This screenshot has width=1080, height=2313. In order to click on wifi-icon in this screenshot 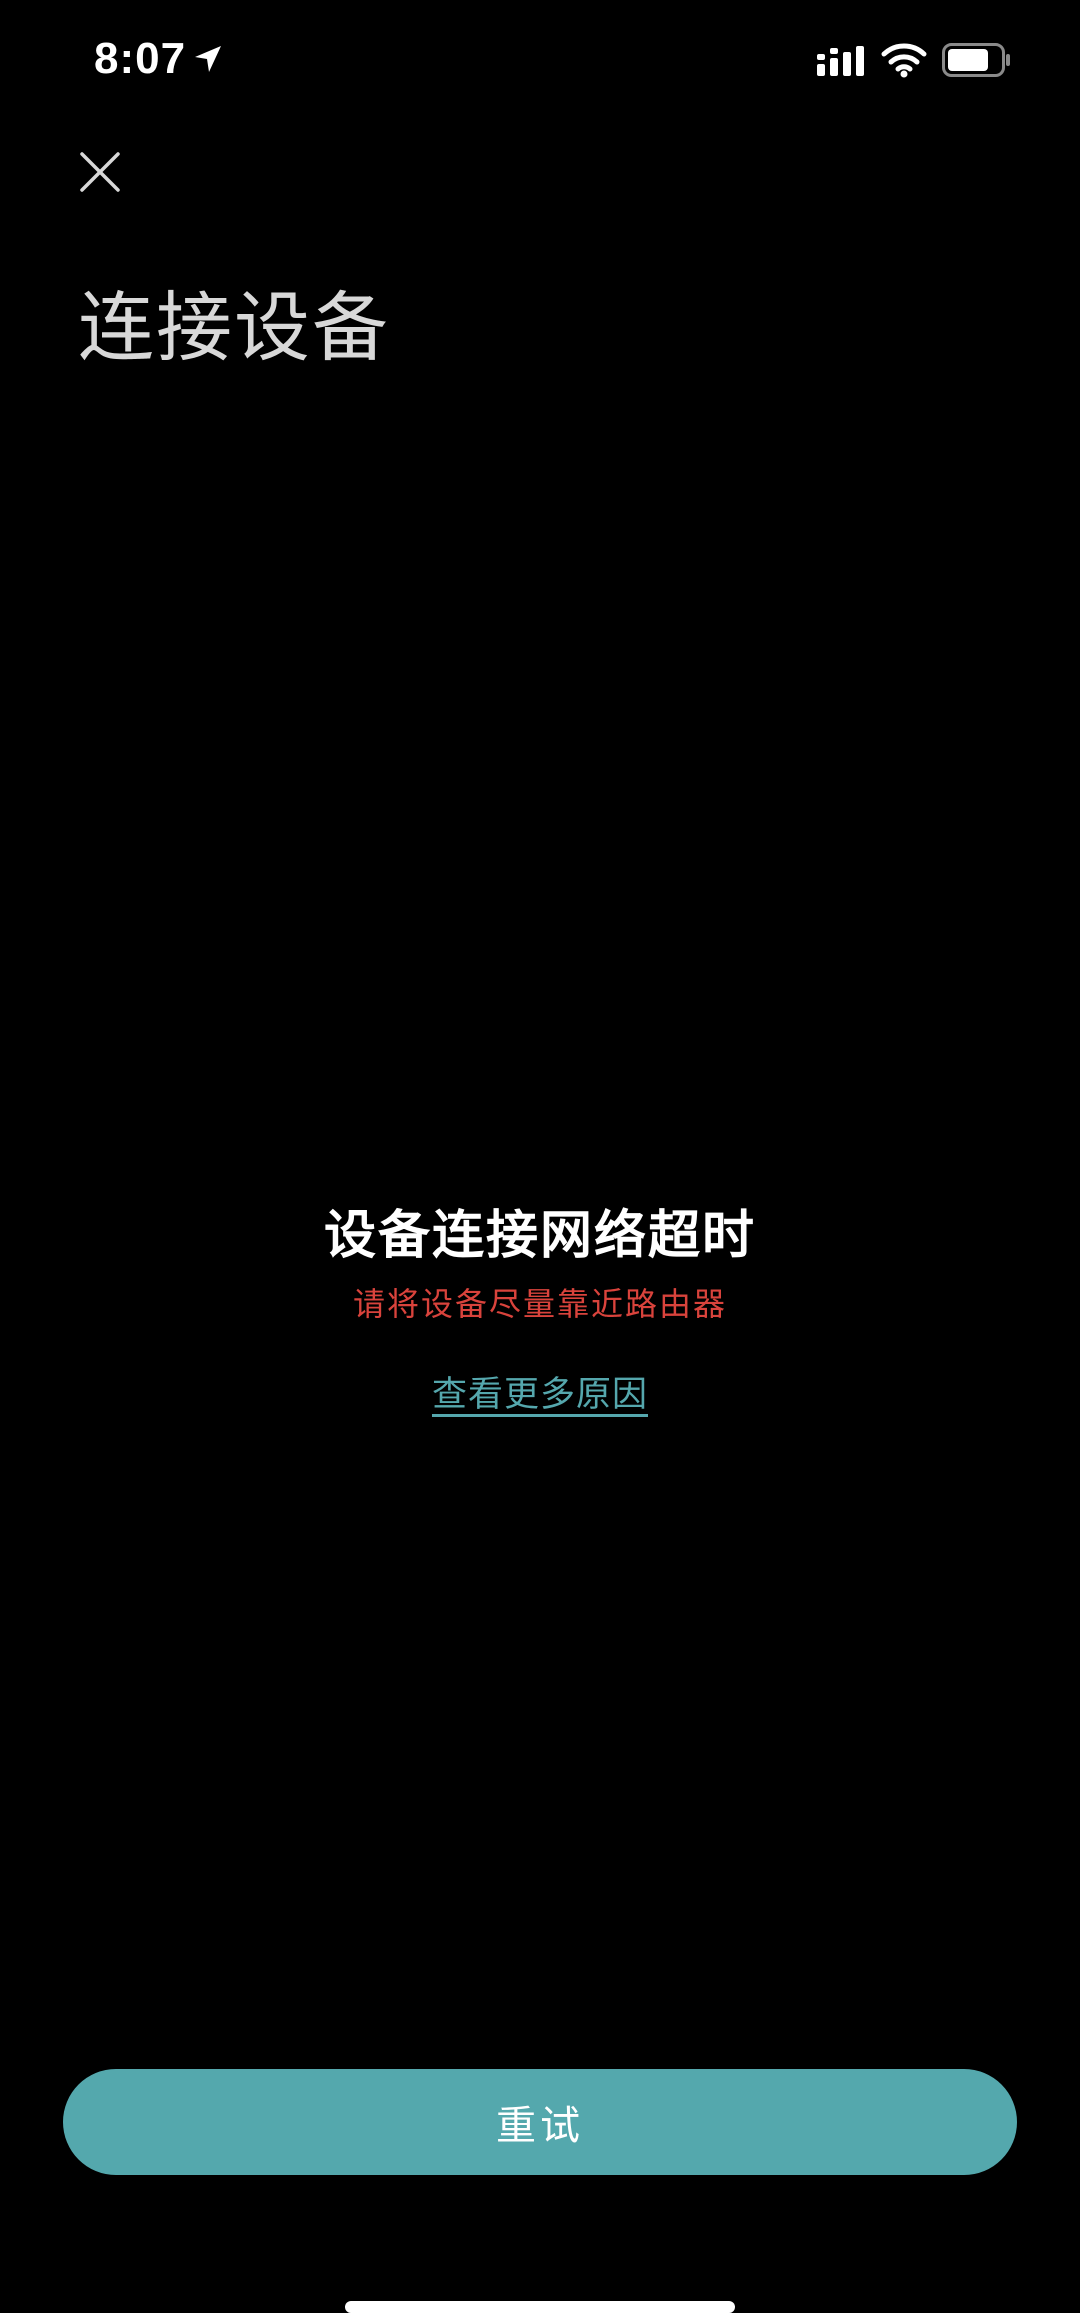, I will do `click(904, 60)`.